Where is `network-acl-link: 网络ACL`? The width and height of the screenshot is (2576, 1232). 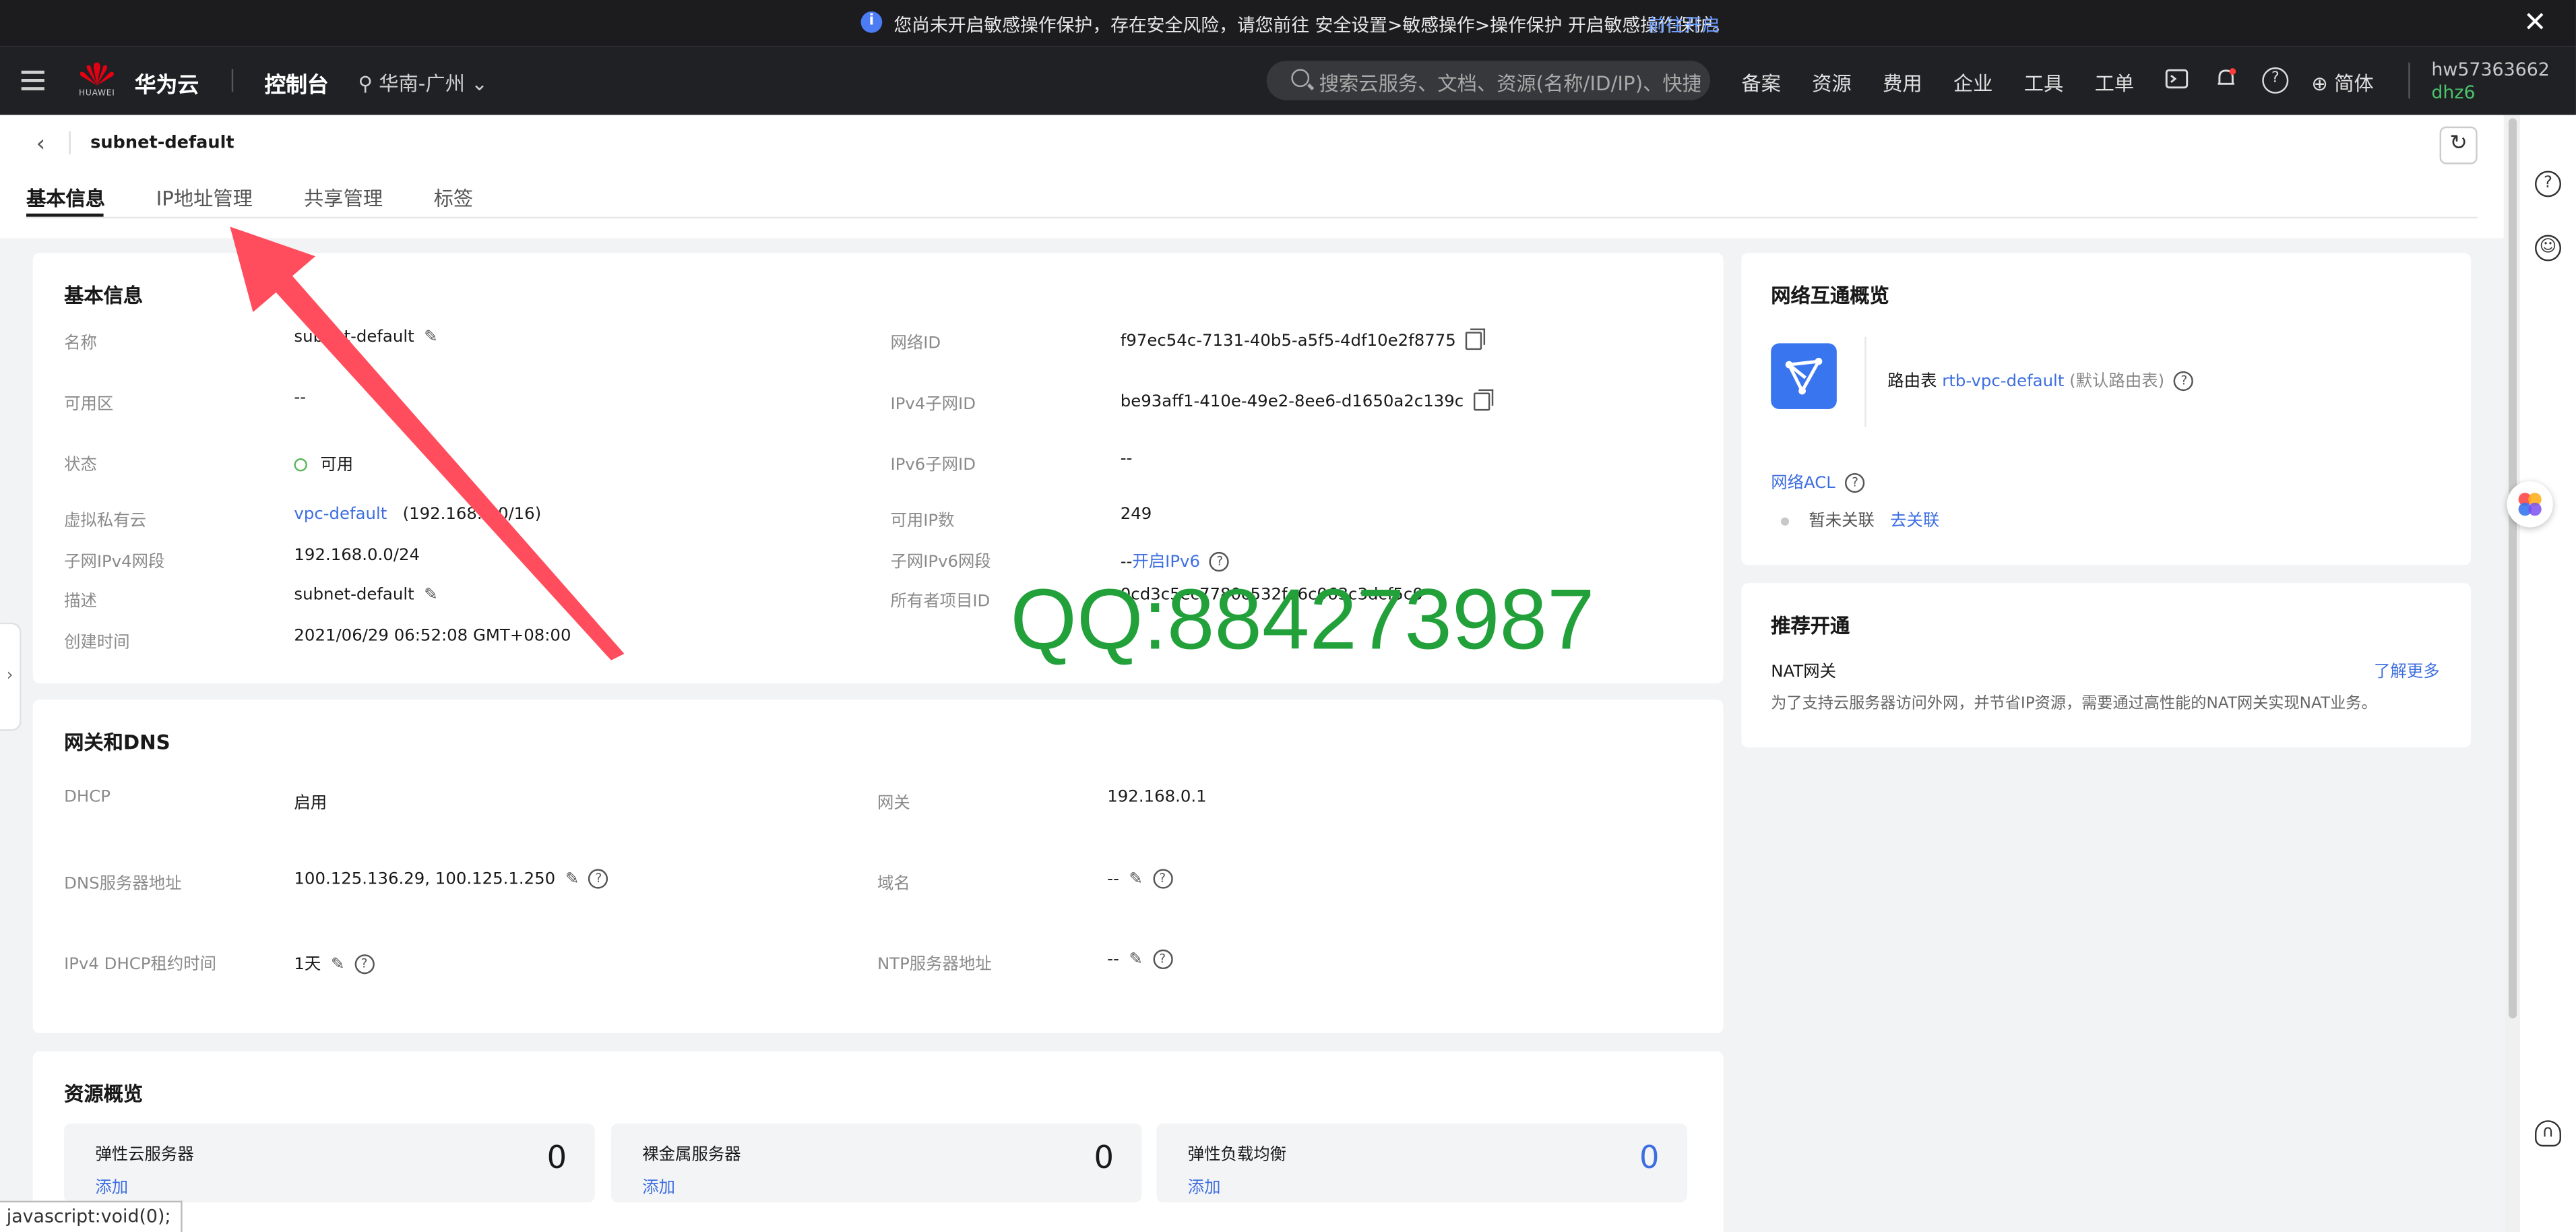
network-acl-link: 网络ACL is located at coordinates (1803, 484).